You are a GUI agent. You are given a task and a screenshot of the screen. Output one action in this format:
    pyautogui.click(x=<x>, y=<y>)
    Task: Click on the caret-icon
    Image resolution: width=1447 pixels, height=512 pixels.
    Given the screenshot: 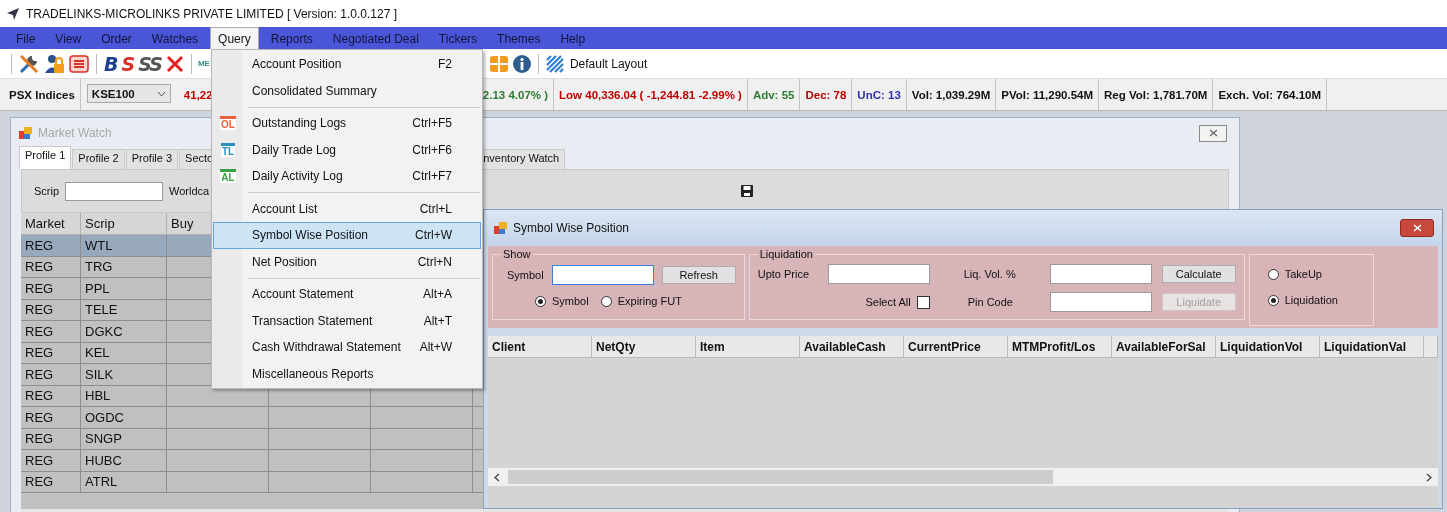 What is the action you would take?
    pyautogui.click(x=161, y=93)
    